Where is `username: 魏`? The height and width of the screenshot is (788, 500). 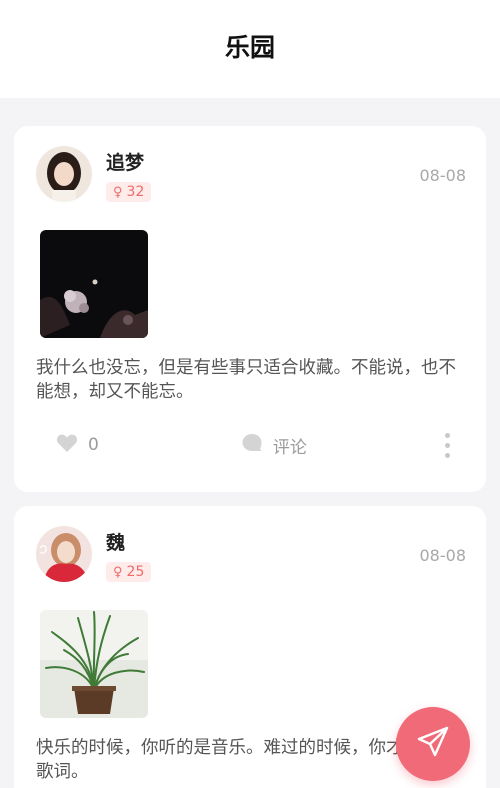
username: 魏 is located at coordinates (128, 541).